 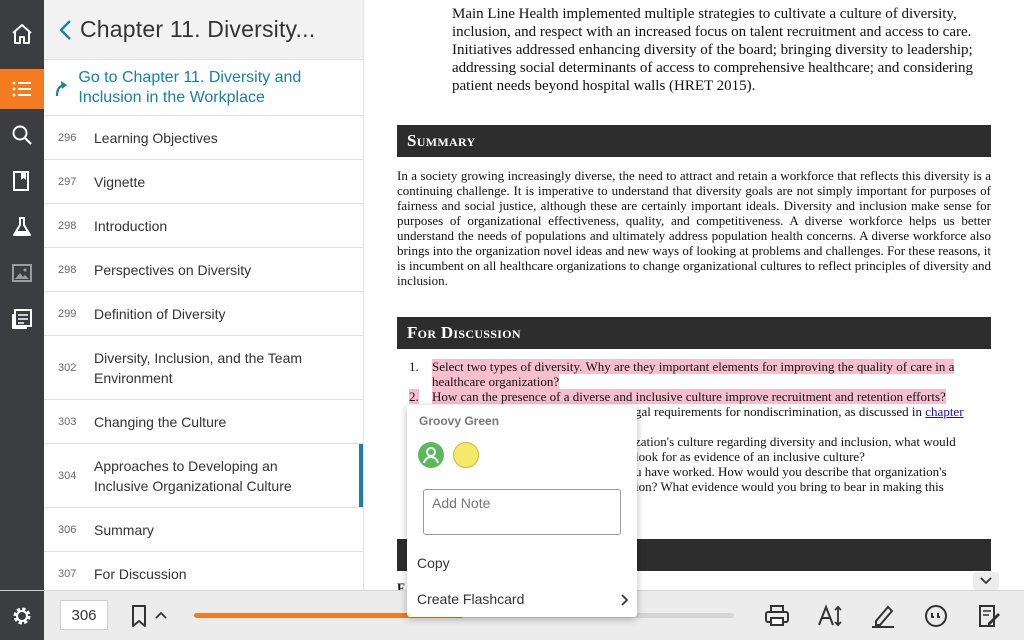 I want to click on settings-button, so click(x=22, y=615).